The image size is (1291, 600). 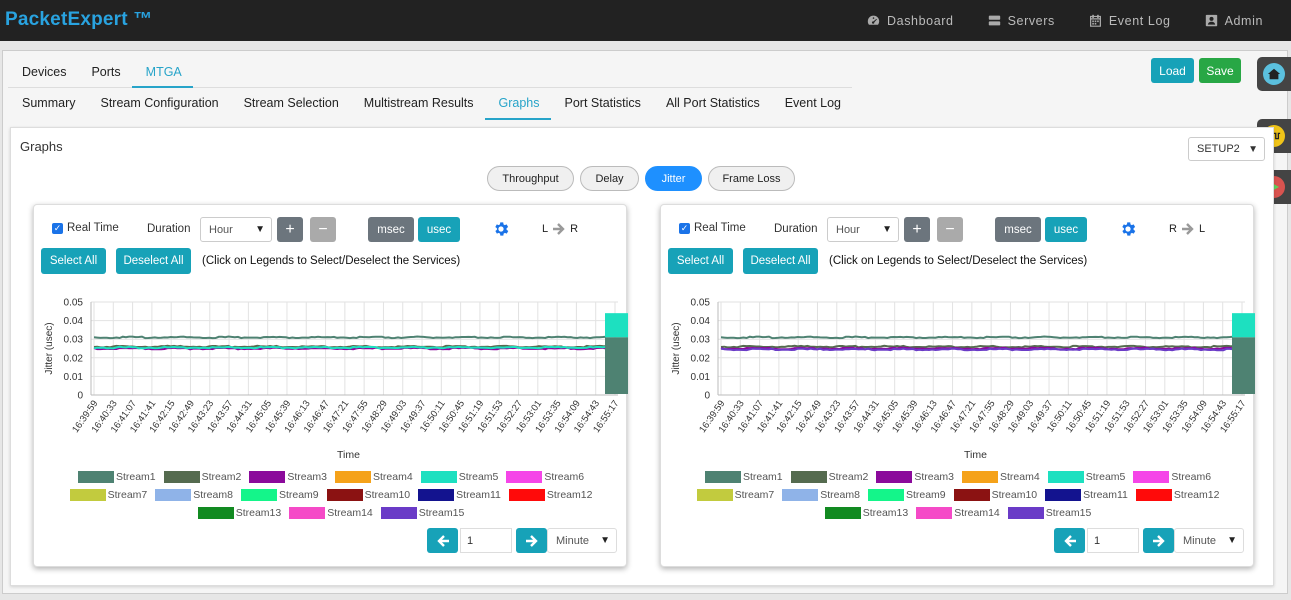 What do you see at coordinates (601, 105) in the screenshot?
I see `tab-port-statistics: Port Statistics` at bounding box center [601, 105].